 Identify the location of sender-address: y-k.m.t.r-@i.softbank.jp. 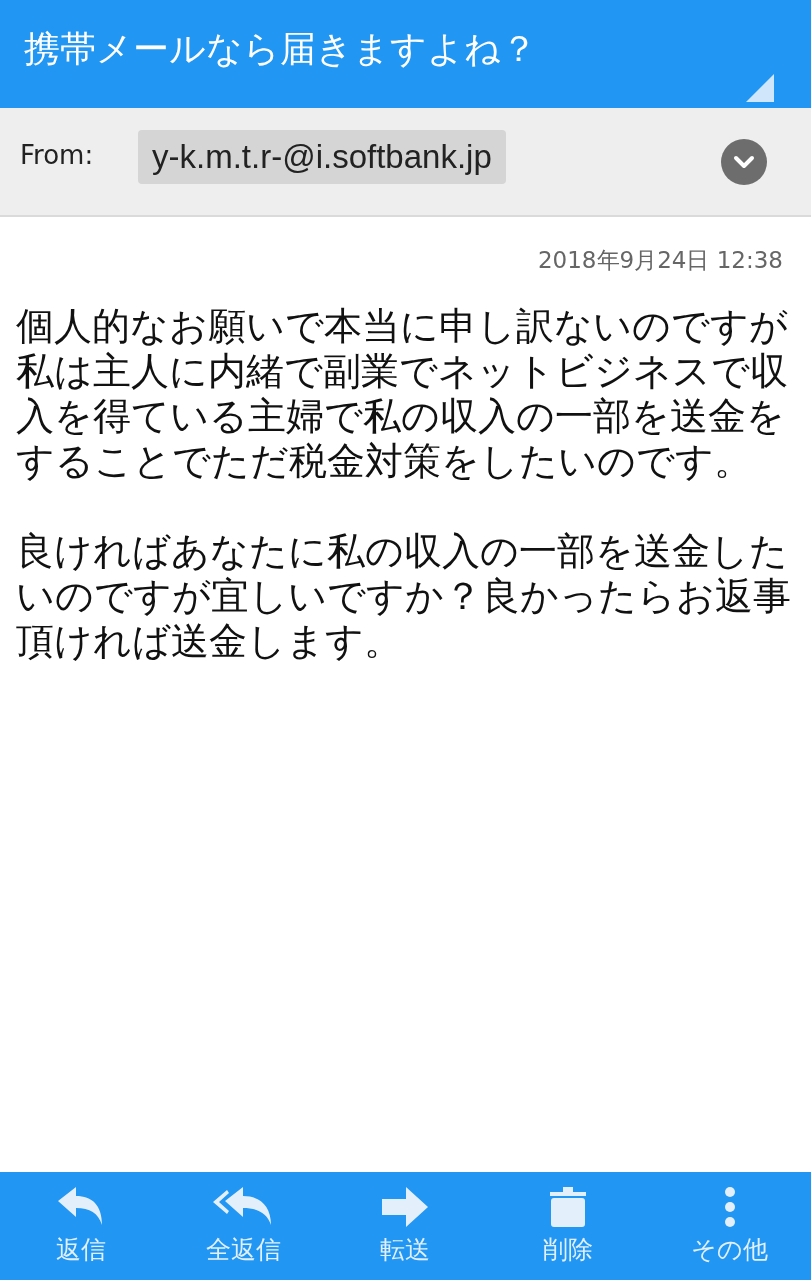
(322, 156).